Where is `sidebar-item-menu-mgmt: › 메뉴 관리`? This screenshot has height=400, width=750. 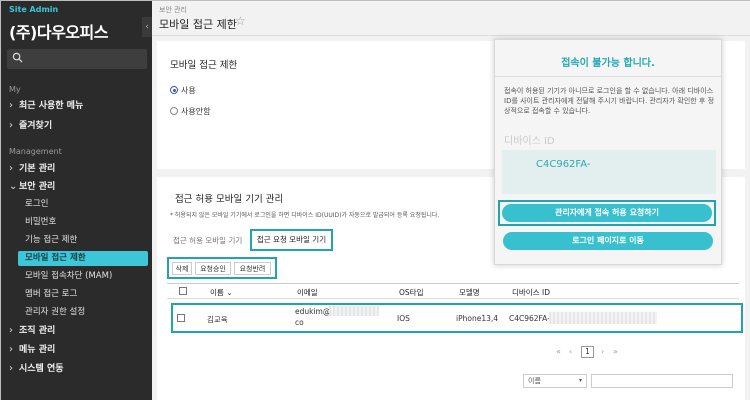
sidebar-item-menu-mgmt: › 메뉴 관리 is located at coordinates (32, 350).